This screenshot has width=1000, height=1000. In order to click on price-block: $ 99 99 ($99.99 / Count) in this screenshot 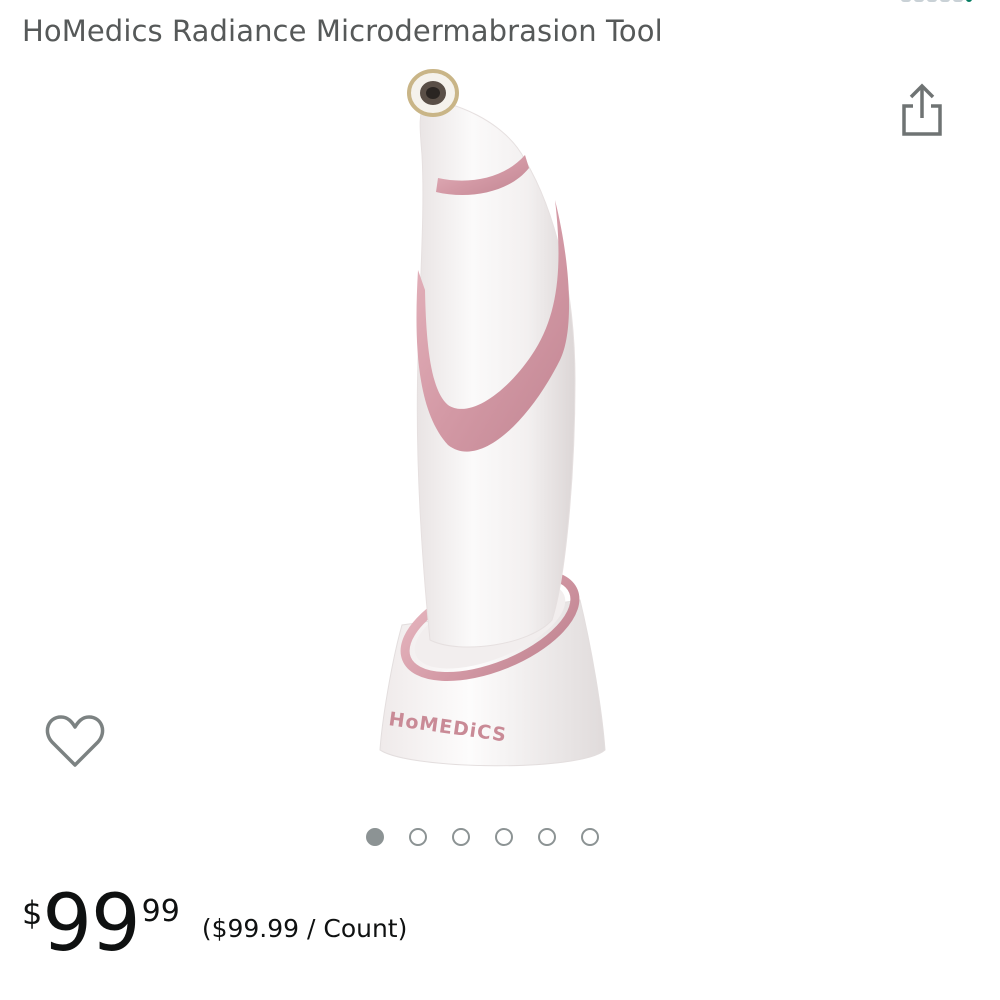, I will do `click(215, 929)`.